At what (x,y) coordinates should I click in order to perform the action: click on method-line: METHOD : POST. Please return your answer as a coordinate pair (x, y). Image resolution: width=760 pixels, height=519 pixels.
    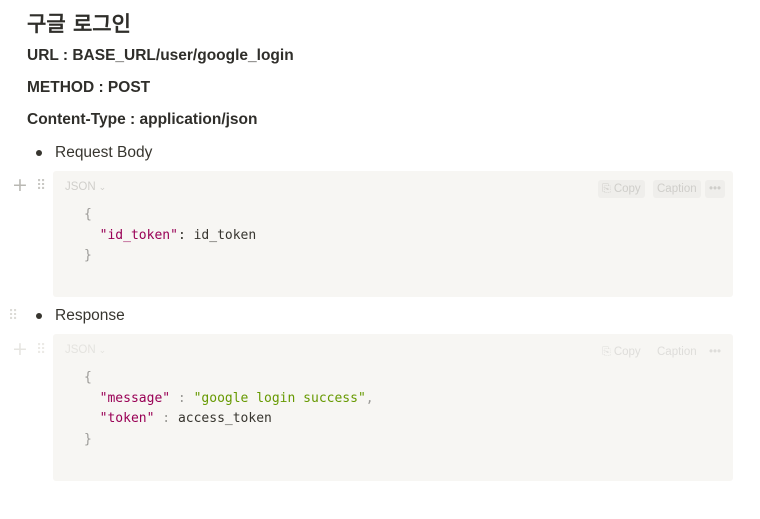
    Looking at the image, I should click on (89, 87).